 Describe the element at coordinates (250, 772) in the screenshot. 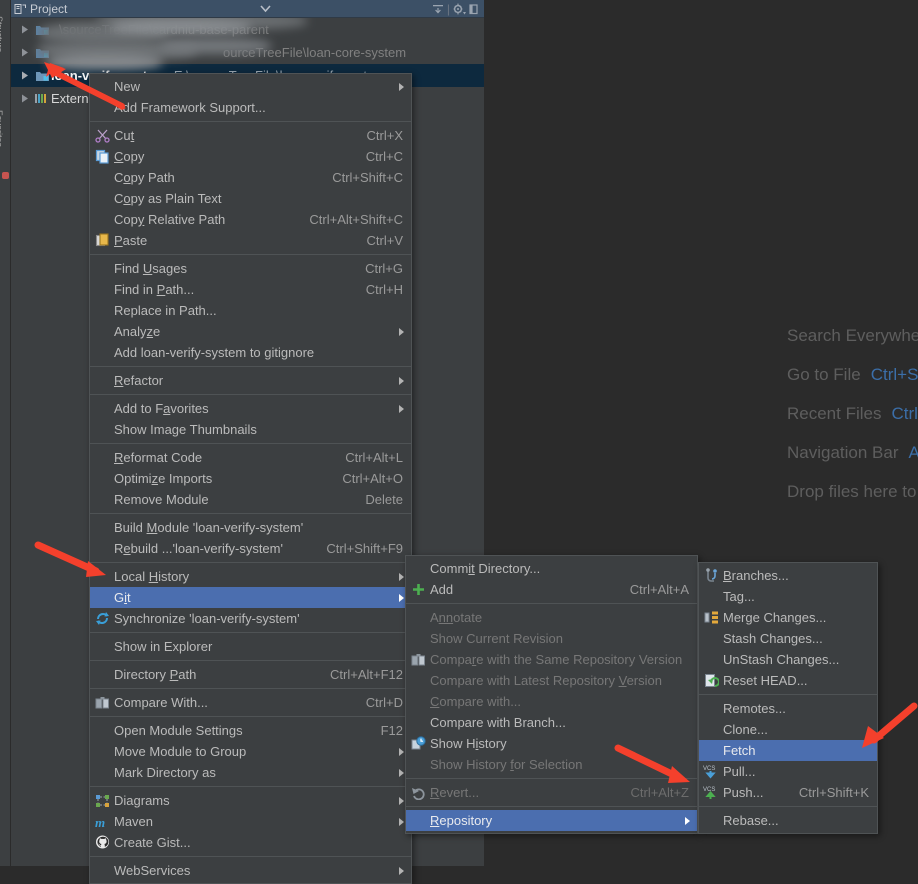

I see `menu-item-mark-directory-as: Mark Directory as` at that location.